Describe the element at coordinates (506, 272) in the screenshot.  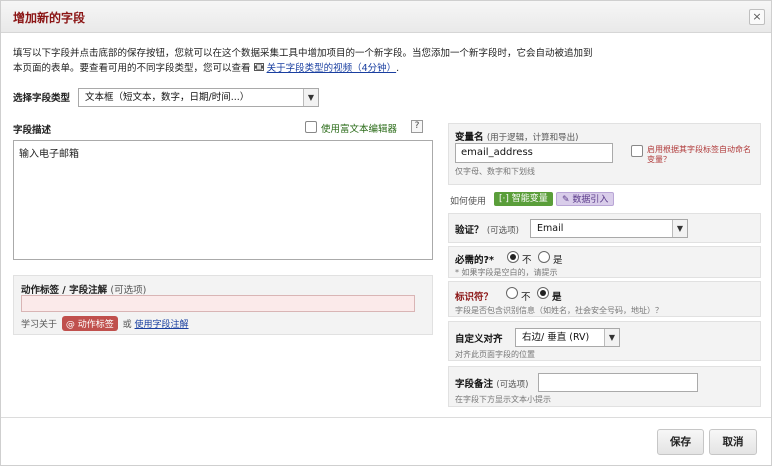
I see `required-hint: * 如果字段是空白的，请提示` at that location.